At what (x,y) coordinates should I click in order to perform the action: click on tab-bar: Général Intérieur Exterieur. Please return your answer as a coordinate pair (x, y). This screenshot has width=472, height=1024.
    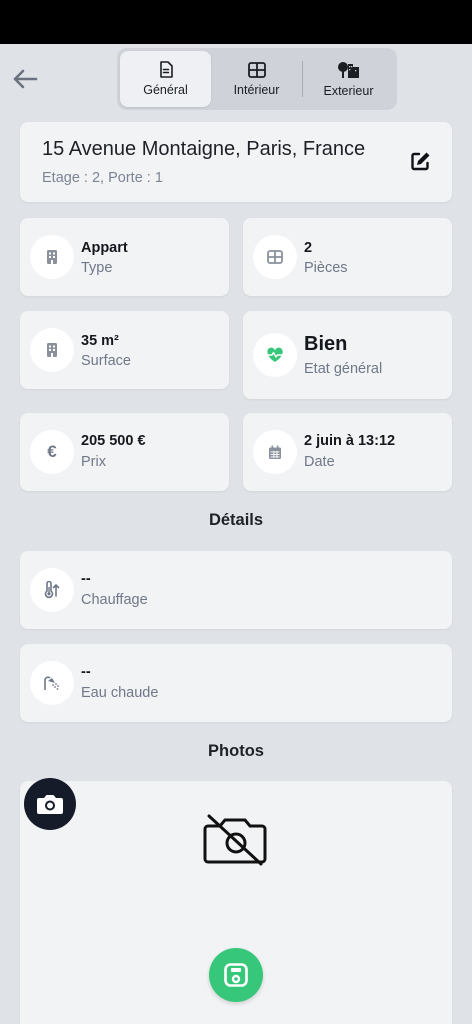
    Looking at the image, I should click on (257, 79).